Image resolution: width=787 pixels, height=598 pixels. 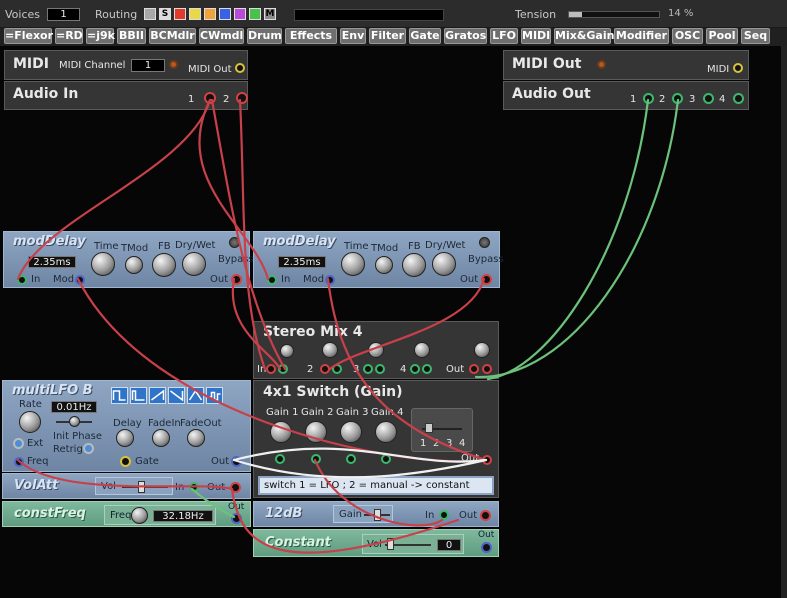 I want to click on lfo-out-jack, so click(x=236, y=461).